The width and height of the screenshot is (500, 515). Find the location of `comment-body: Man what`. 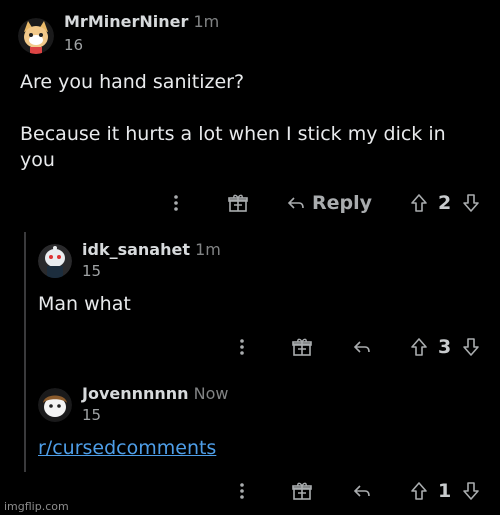

comment-body: Man what is located at coordinates (84, 304).